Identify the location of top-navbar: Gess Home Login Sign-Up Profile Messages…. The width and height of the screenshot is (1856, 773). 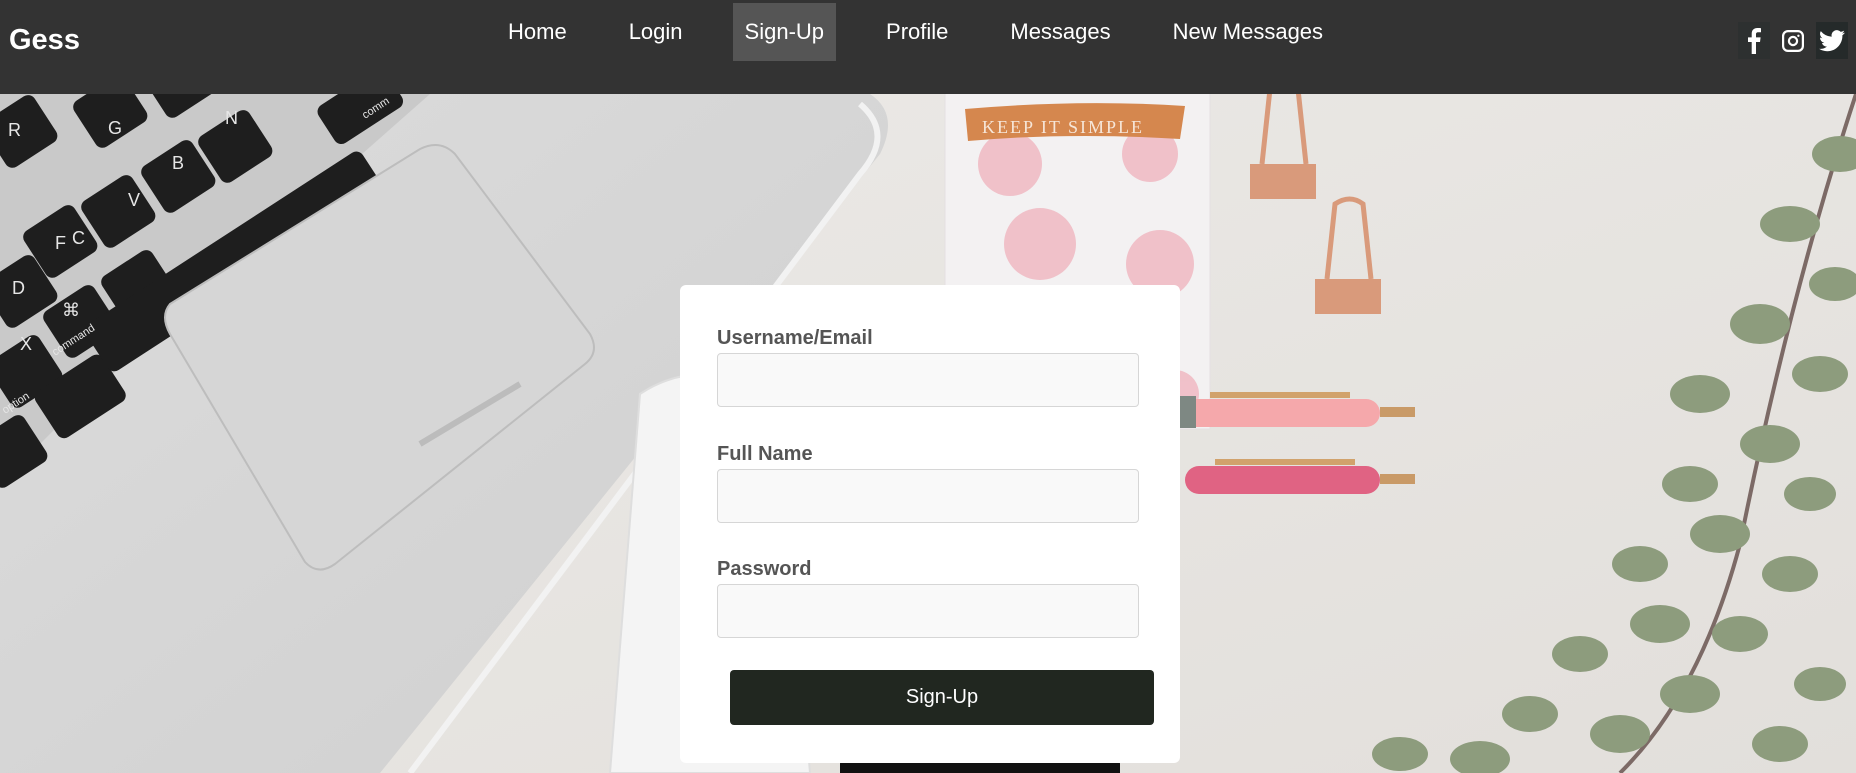
(928, 47).